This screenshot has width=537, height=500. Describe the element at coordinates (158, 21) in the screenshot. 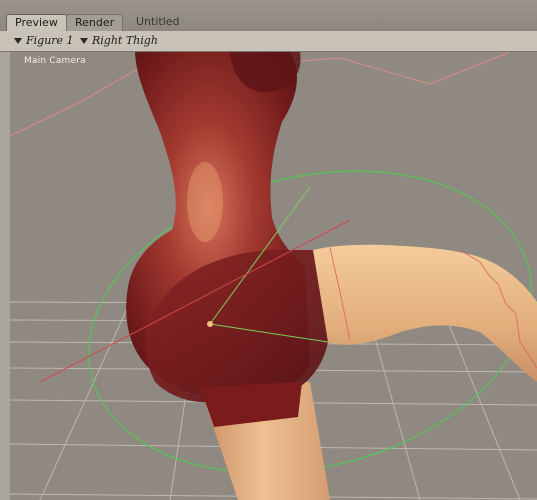

I see `document-title: Untitled` at that location.